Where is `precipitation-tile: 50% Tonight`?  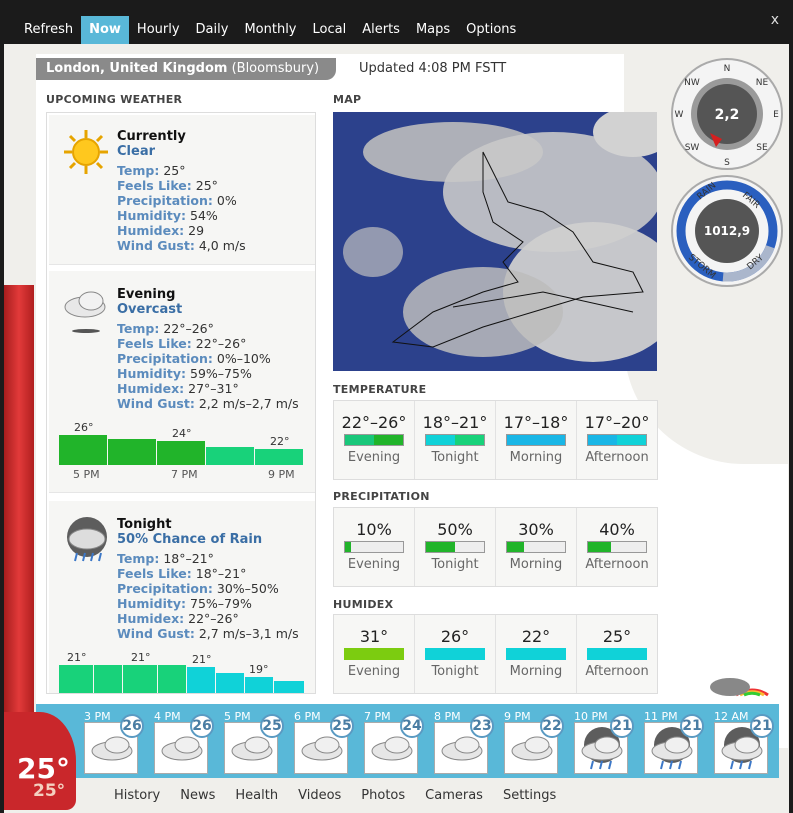 precipitation-tile: 50% Tonight is located at coordinates (455, 547).